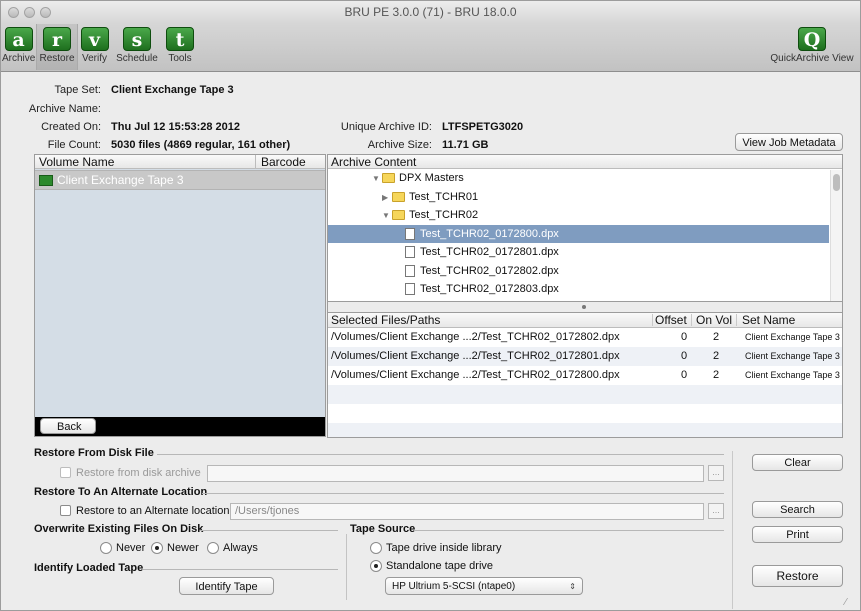  What do you see at coordinates (376, 548) in the screenshot?
I see `tape-library-radio` at bounding box center [376, 548].